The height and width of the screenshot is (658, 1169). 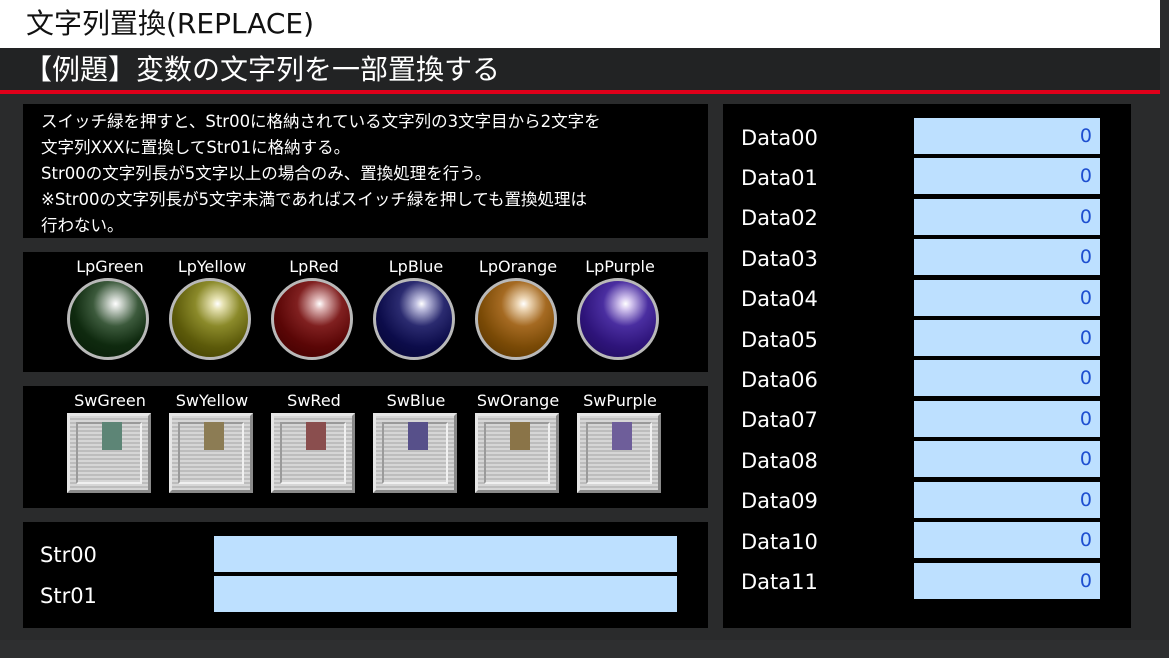 What do you see at coordinates (262, 69) in the screenshot?
I see `page-subtitle: 【例題】変数の文字列を一部置換する` at bounding box center [262, 69].